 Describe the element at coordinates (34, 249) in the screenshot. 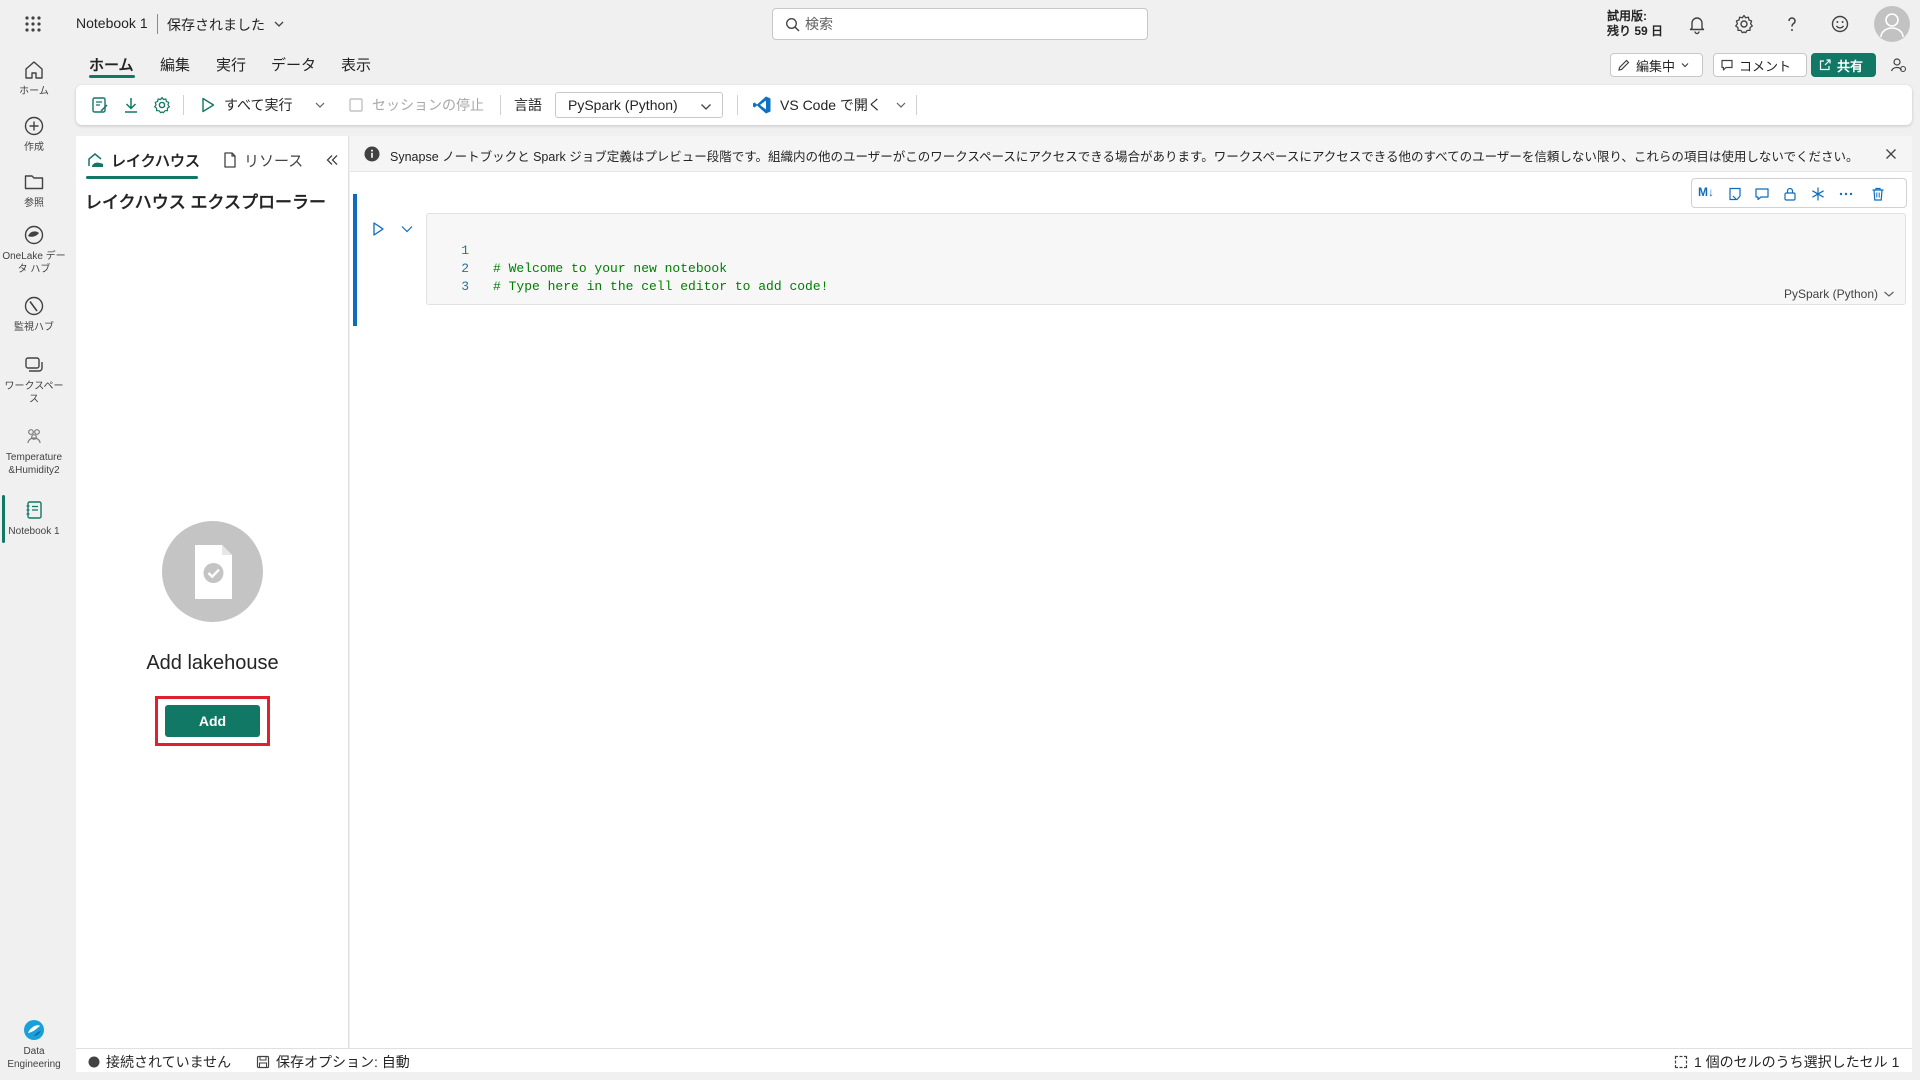

I see `rail-item-onelake: OneLake データ ハブ` at that location.